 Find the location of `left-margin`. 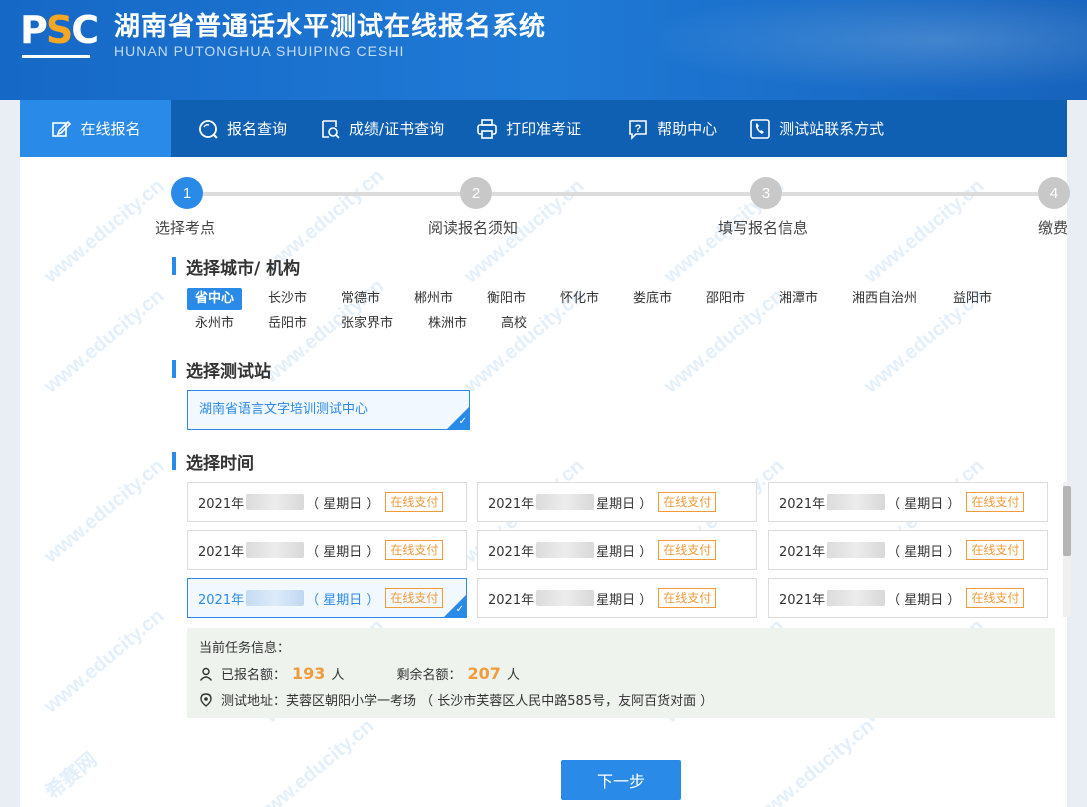

left-margin is located at coordinates (10, 482).